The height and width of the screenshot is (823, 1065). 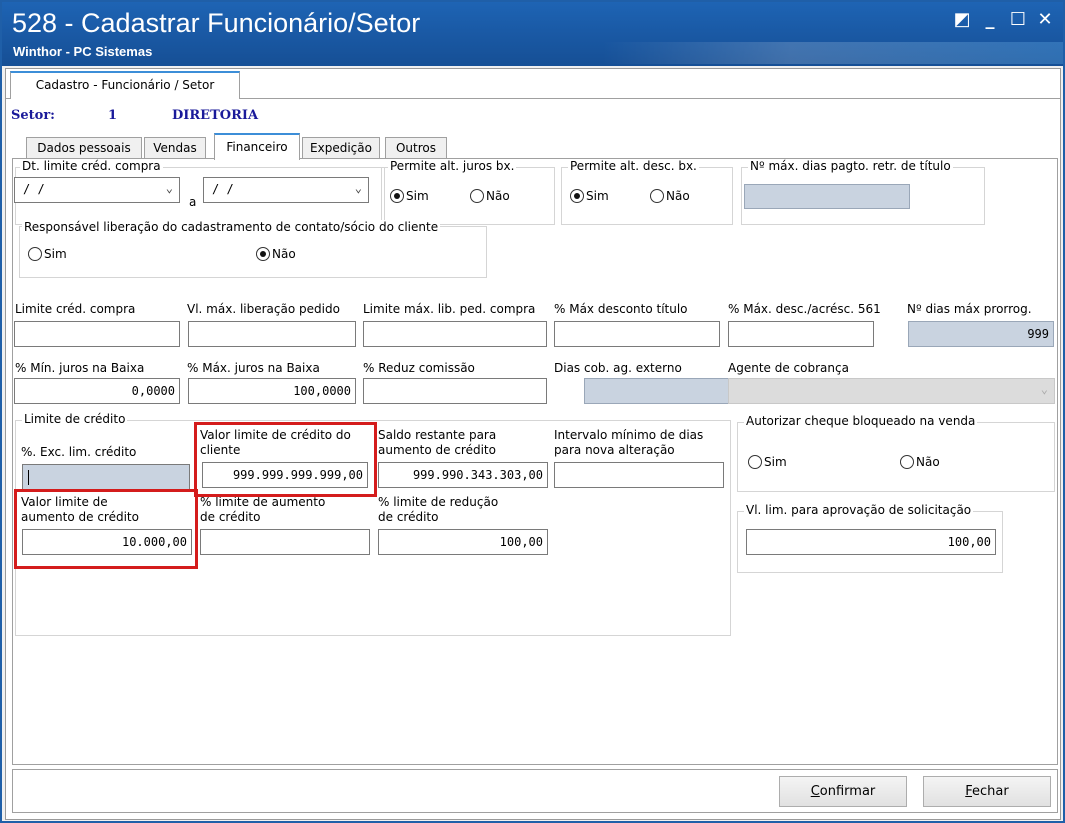 I want to click on pct-limite-aumento-label-1: % limite de aumento, so click(x=263, y=502).